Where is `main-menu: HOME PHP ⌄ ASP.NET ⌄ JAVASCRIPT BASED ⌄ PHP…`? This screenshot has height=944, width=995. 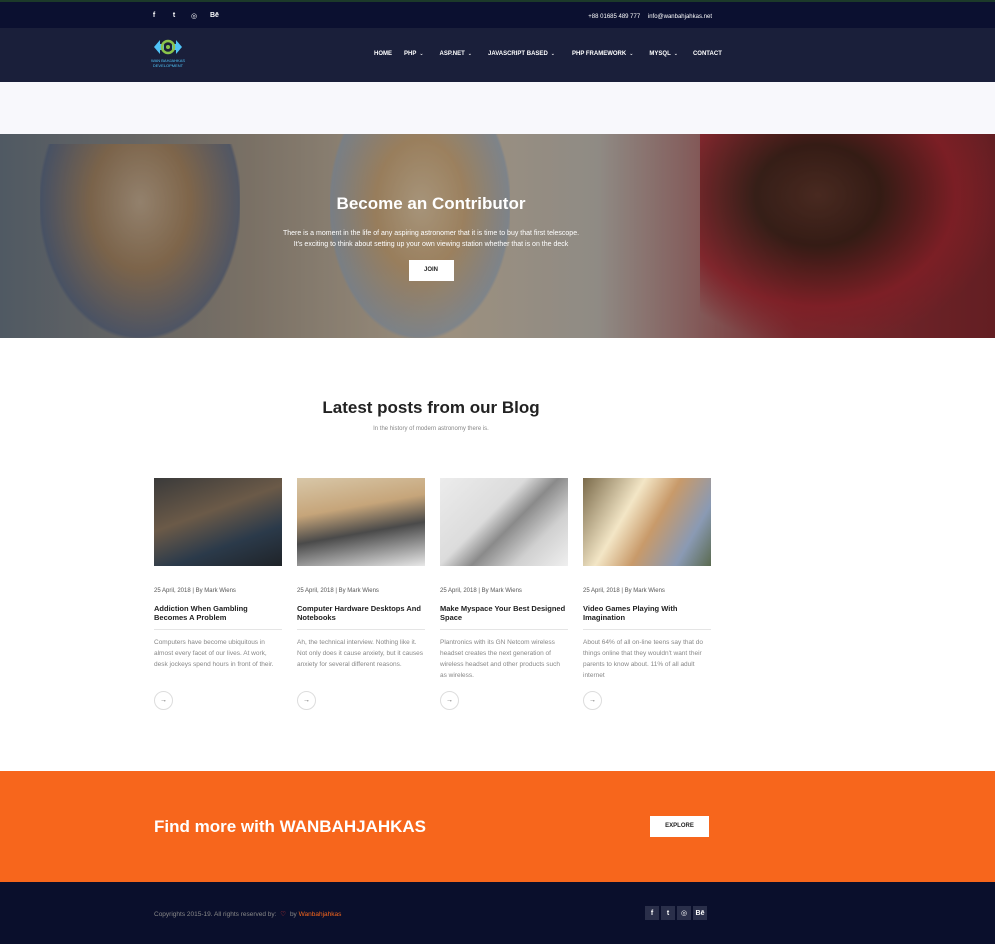 main-menu: HOME PHP ⌄ ASP.NET ⌄ JAVASCRIPT BASED ⌄ PHP… is located at coordinates (548, 54).